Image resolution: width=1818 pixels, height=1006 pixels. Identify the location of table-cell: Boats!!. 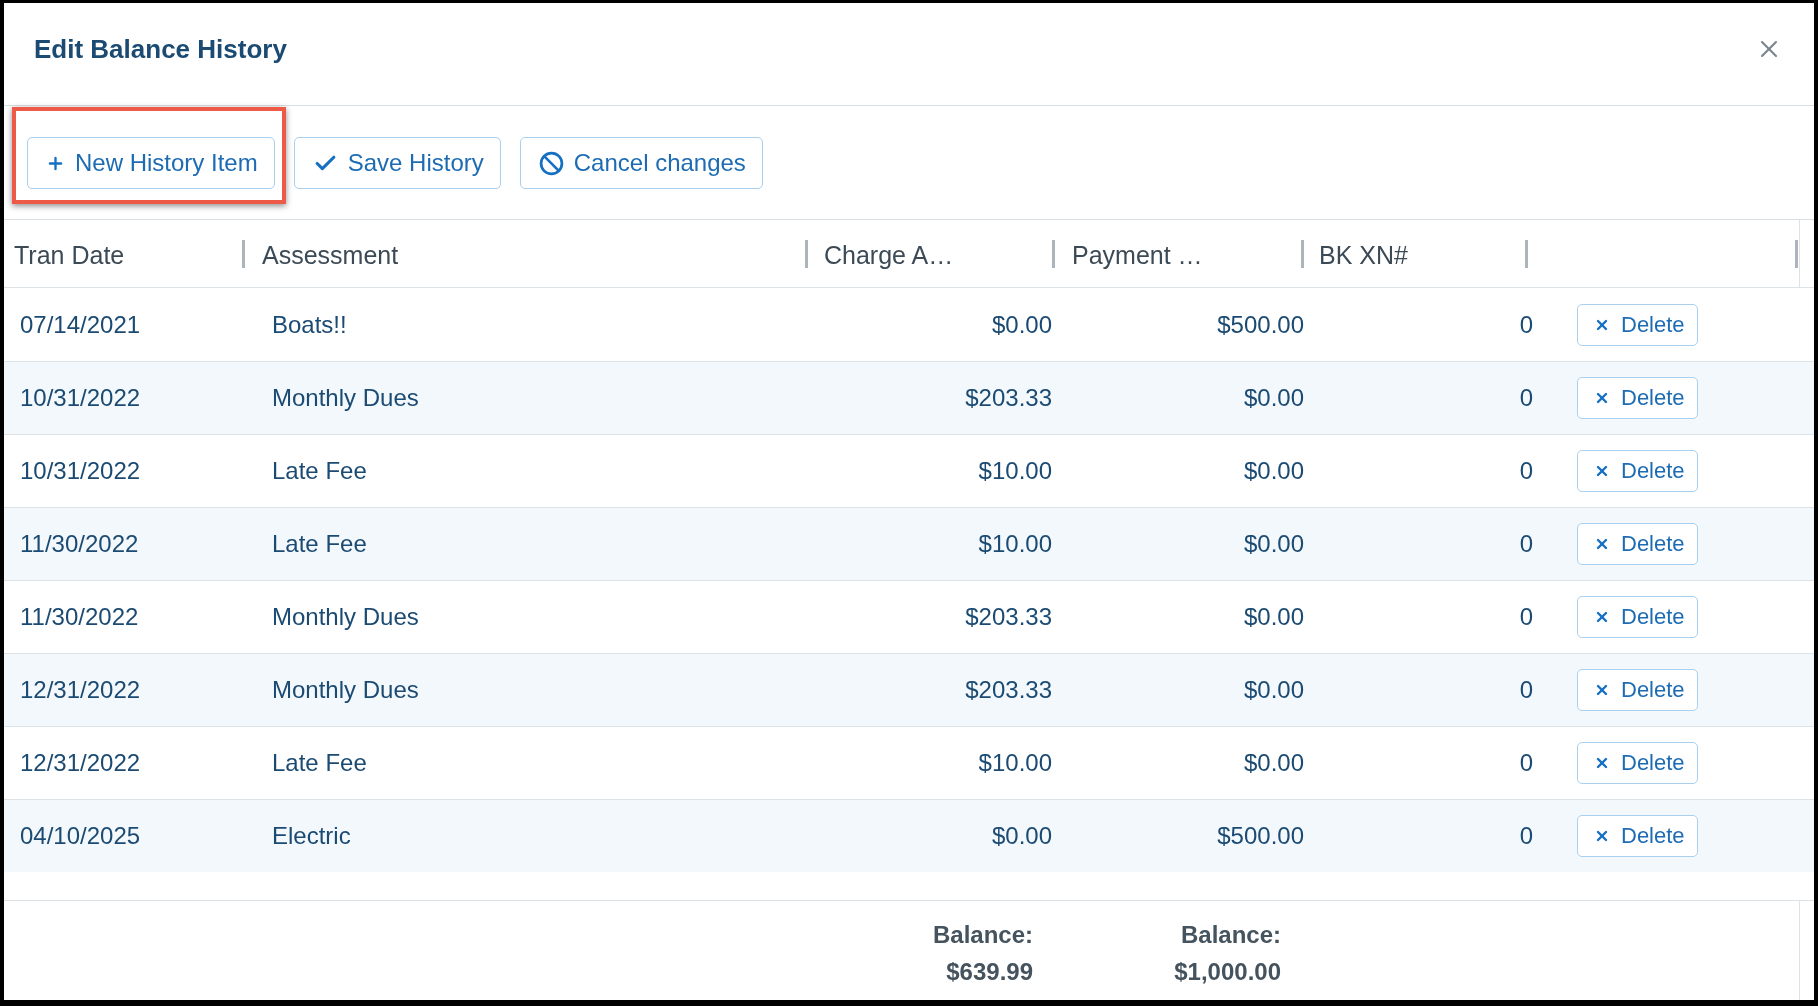
(309, 324).